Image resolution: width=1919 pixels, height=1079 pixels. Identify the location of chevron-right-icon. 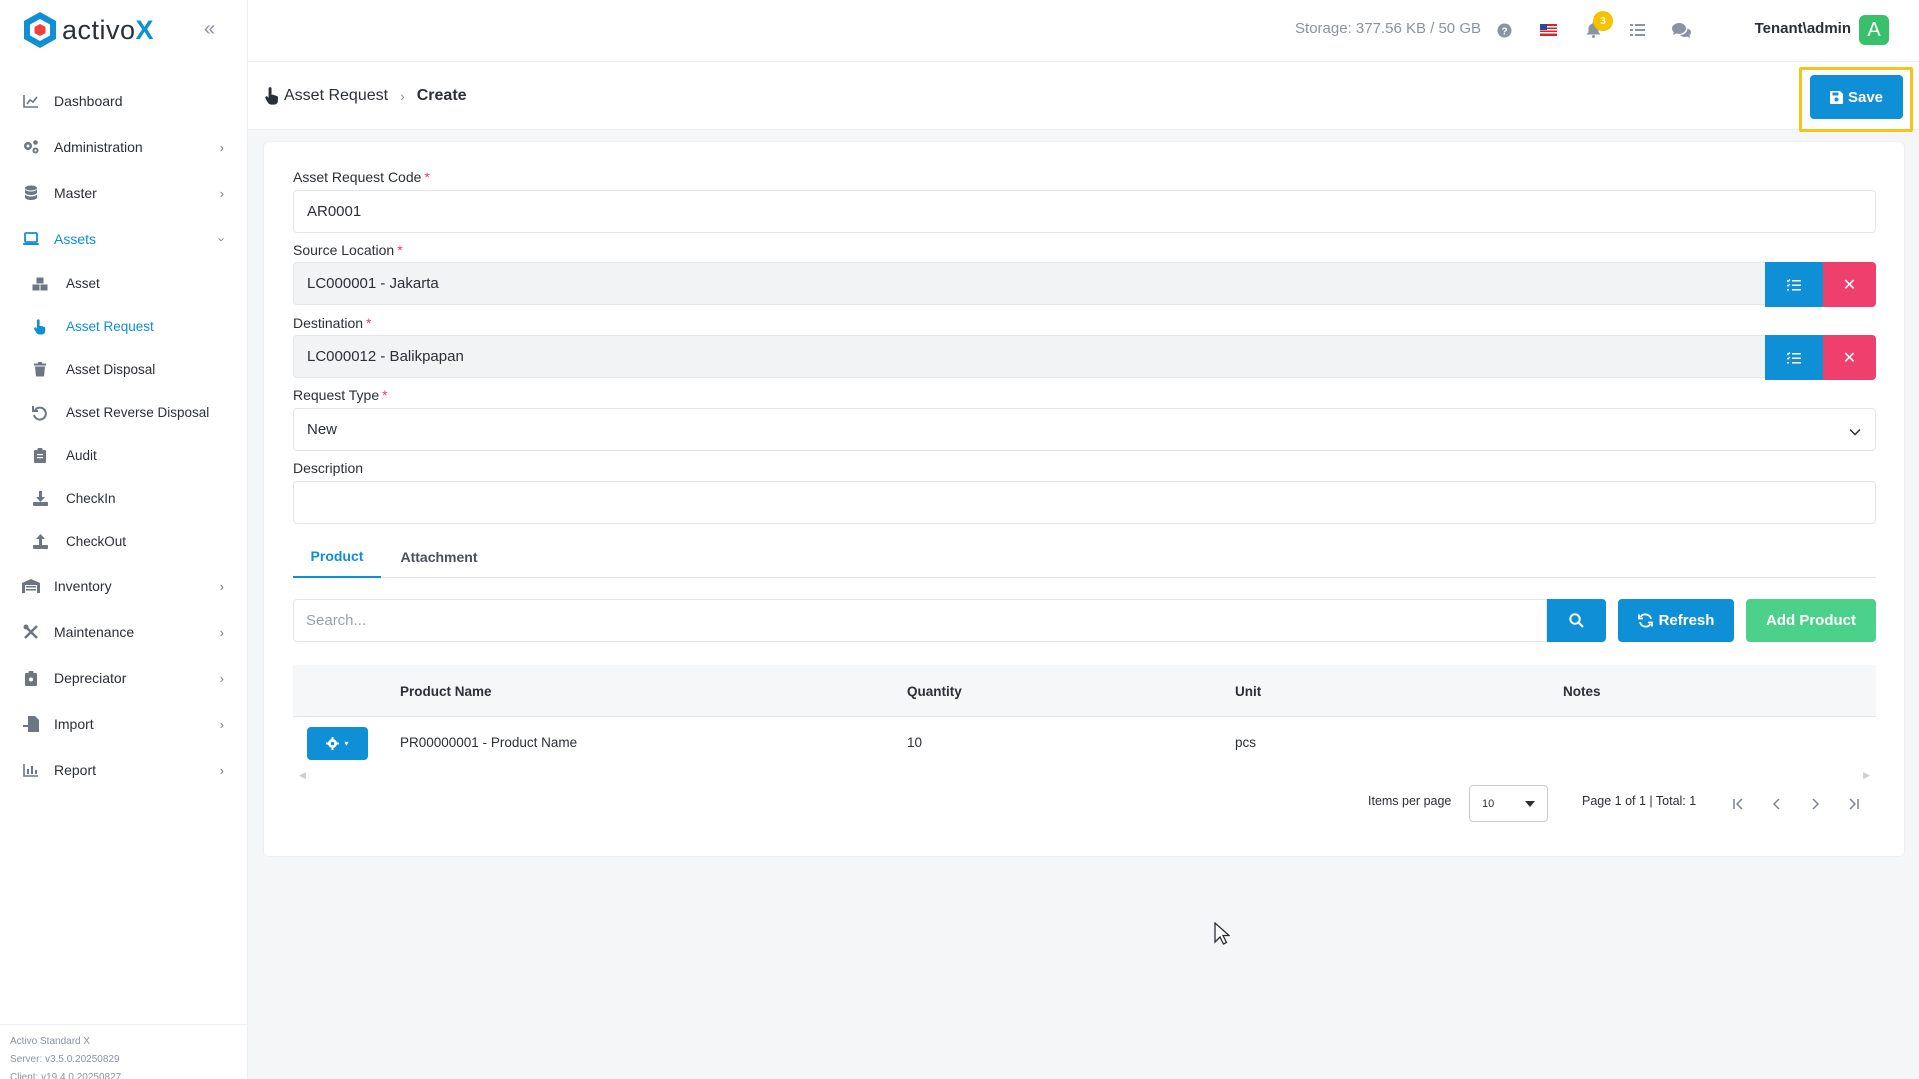
(1816, 804).